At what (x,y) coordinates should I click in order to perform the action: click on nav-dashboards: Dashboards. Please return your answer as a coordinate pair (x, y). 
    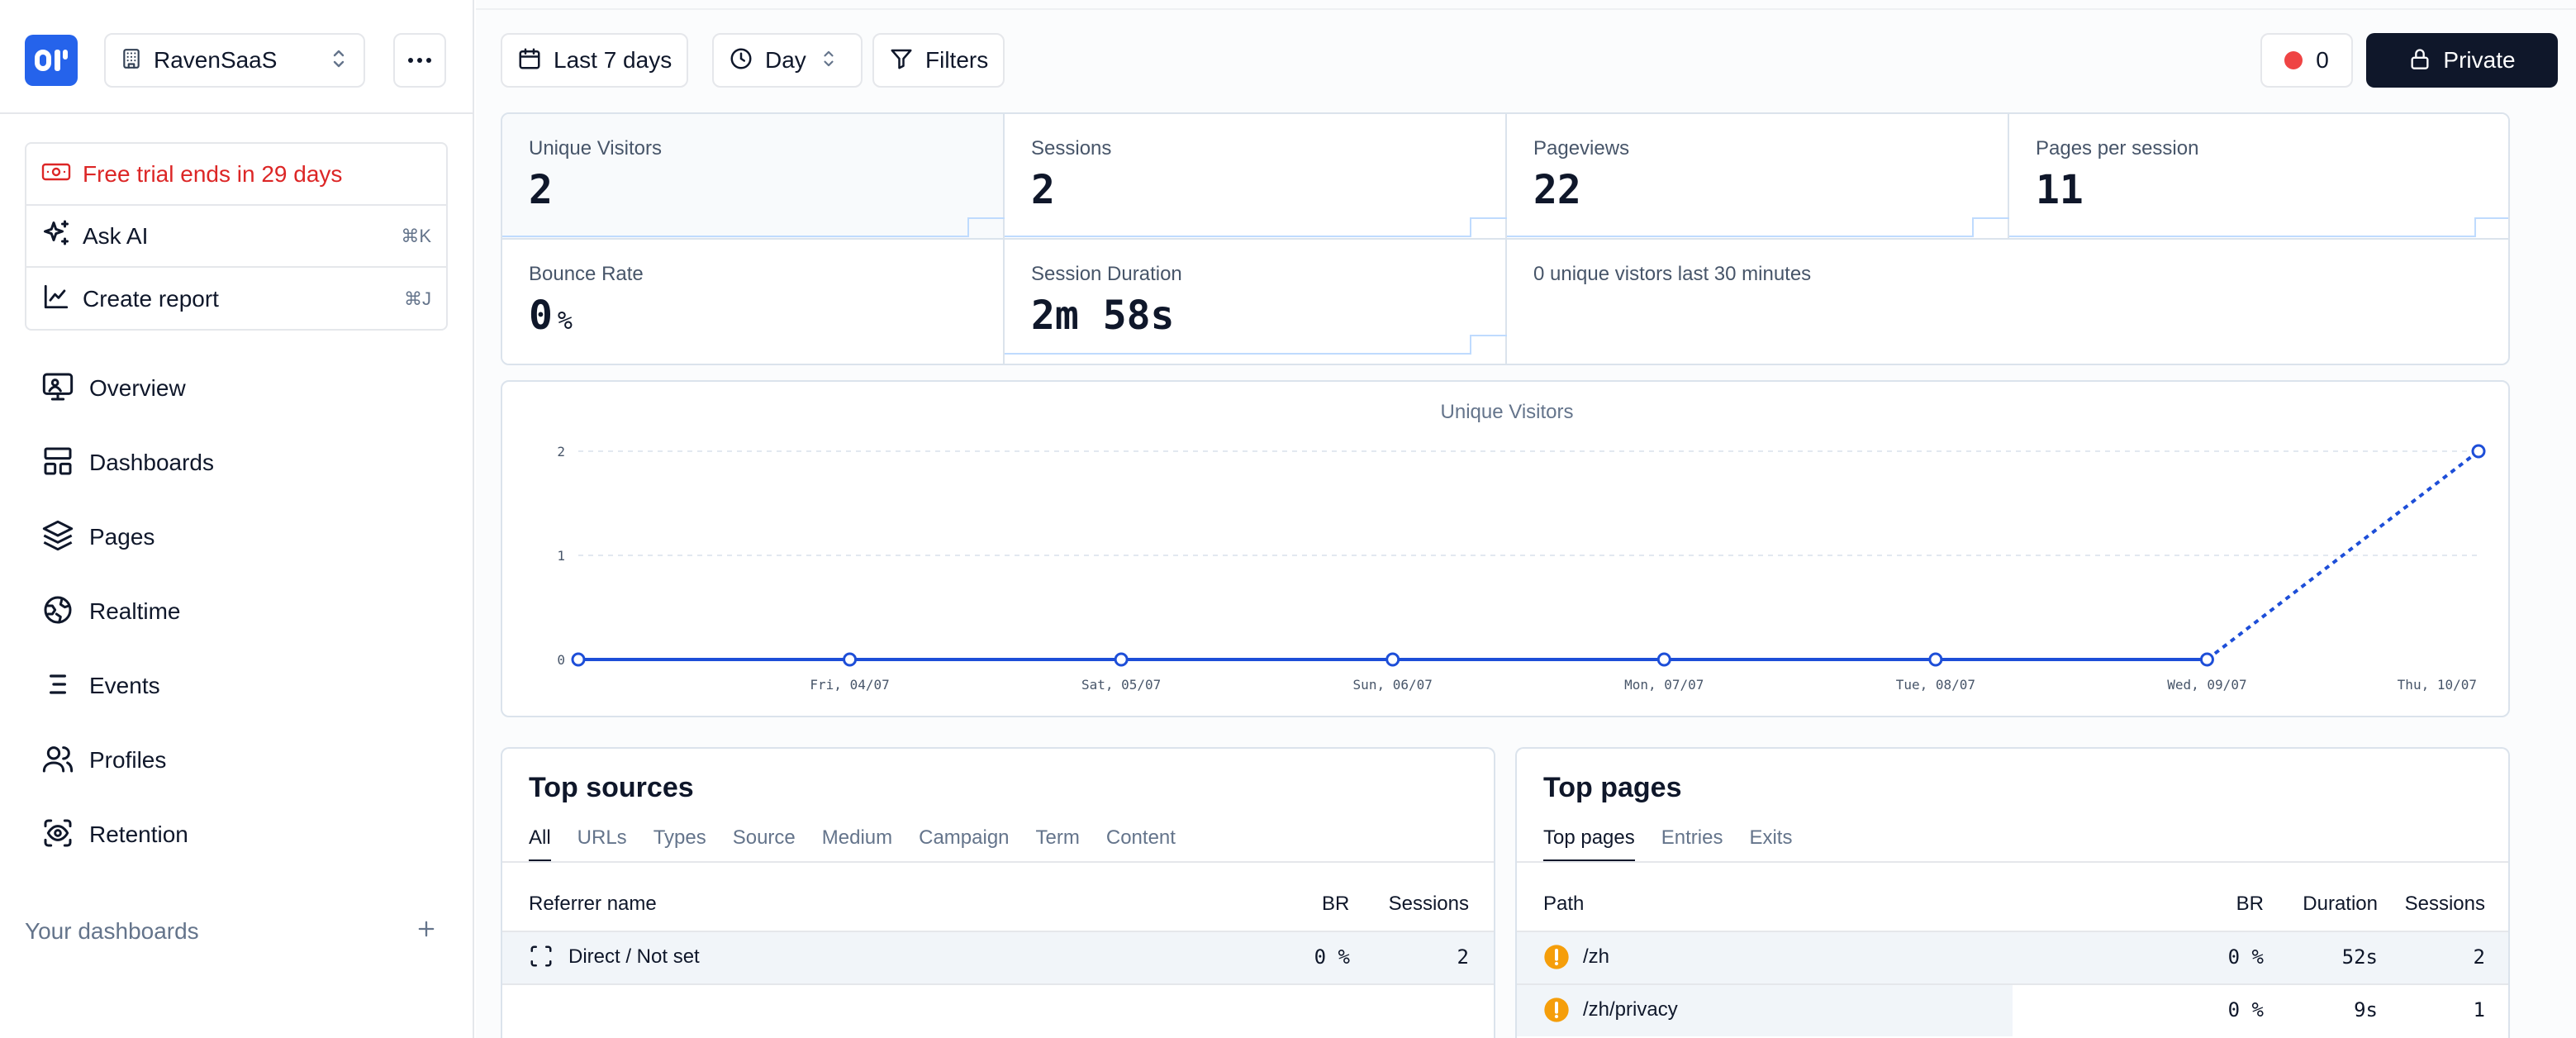
    Looking at the image, I should click on (127, 463).